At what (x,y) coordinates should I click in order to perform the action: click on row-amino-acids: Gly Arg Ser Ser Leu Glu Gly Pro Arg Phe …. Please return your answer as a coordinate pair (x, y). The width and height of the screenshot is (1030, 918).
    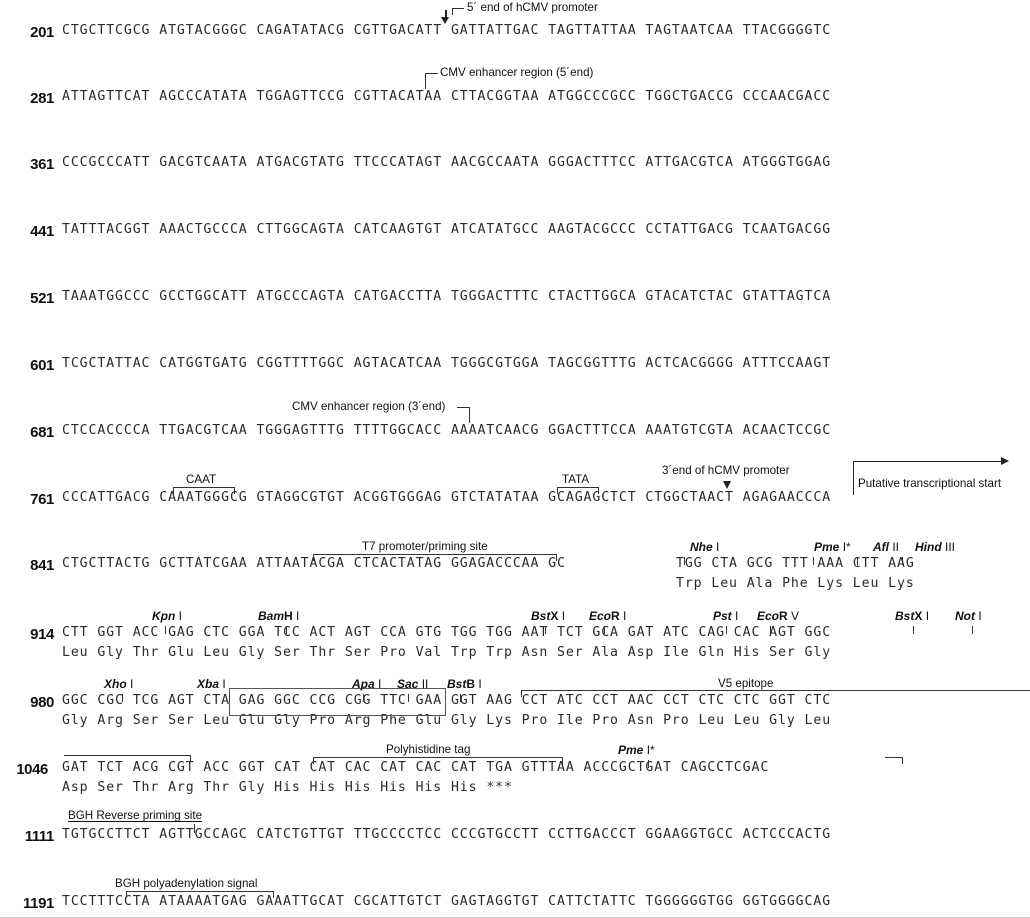
    Looking at the image, I should click on (447, 720).